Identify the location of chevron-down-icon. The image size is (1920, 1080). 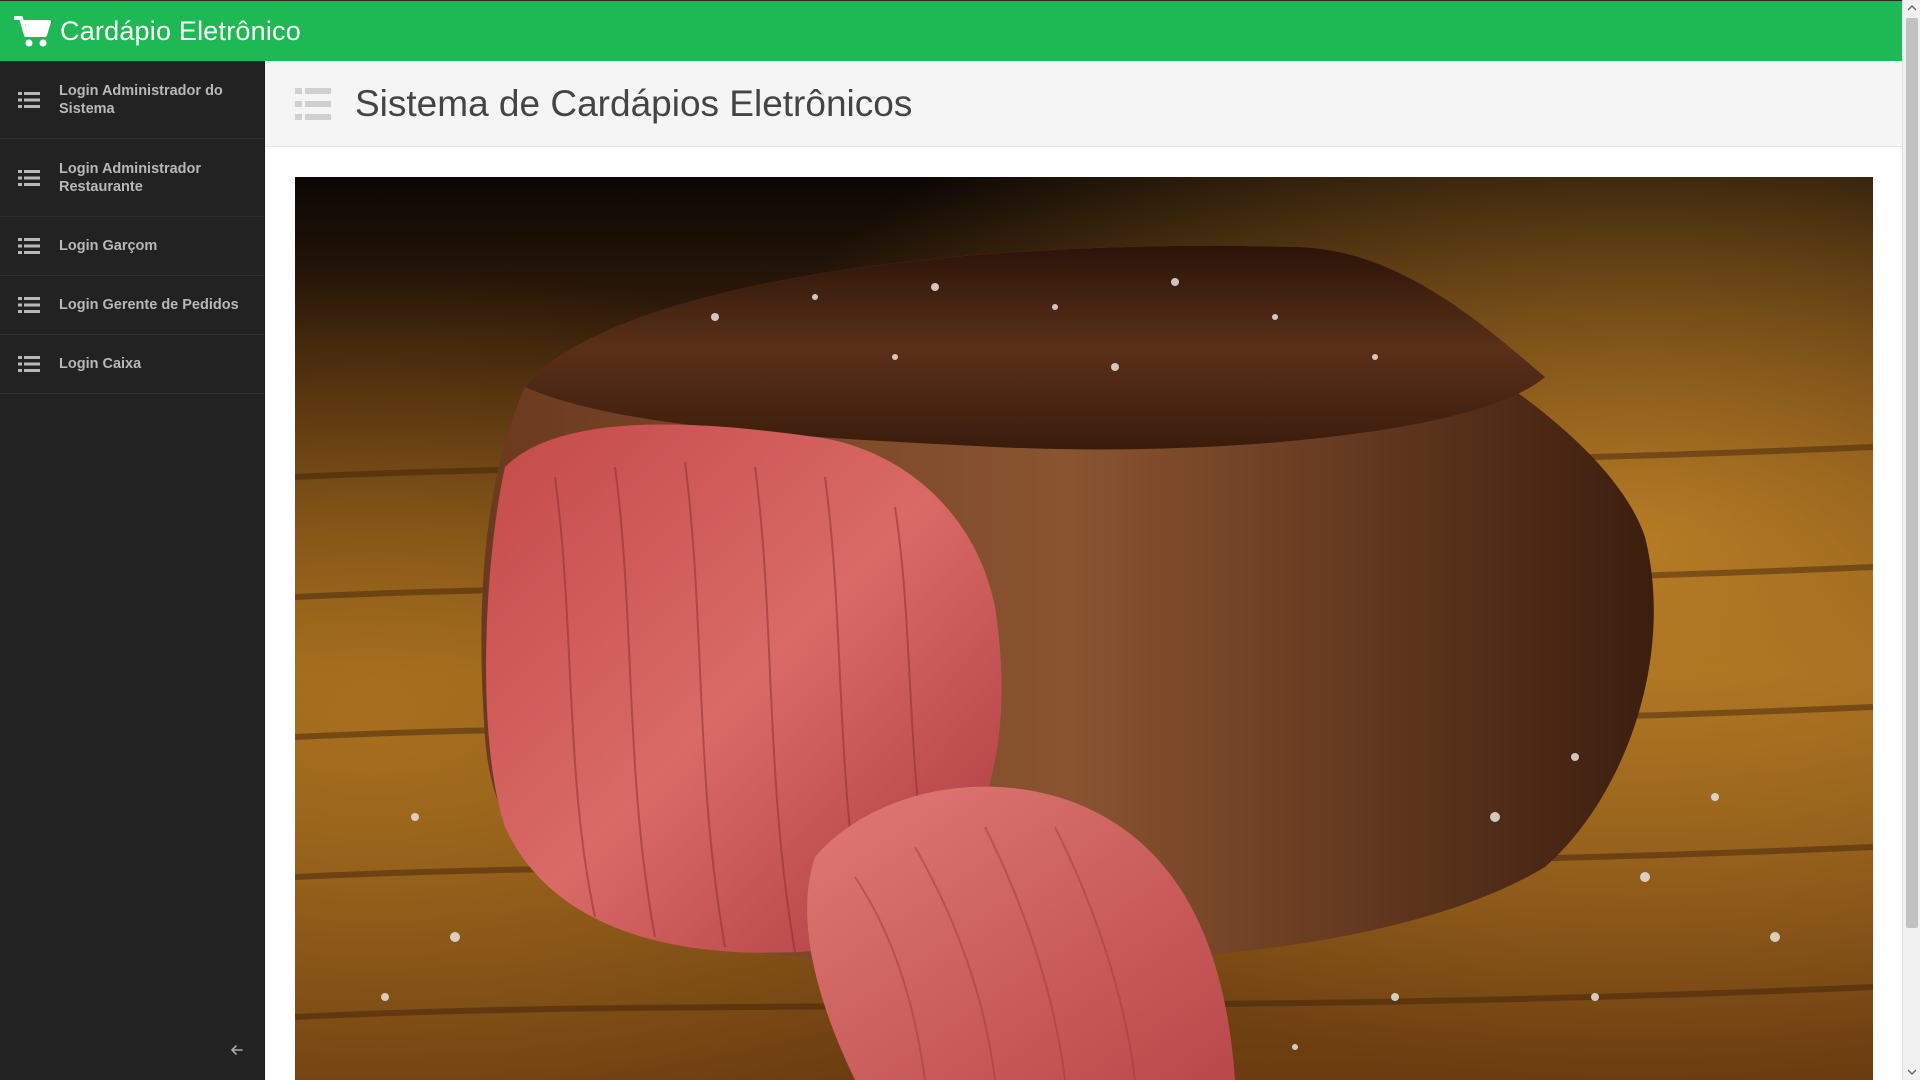
(1912, 1072).